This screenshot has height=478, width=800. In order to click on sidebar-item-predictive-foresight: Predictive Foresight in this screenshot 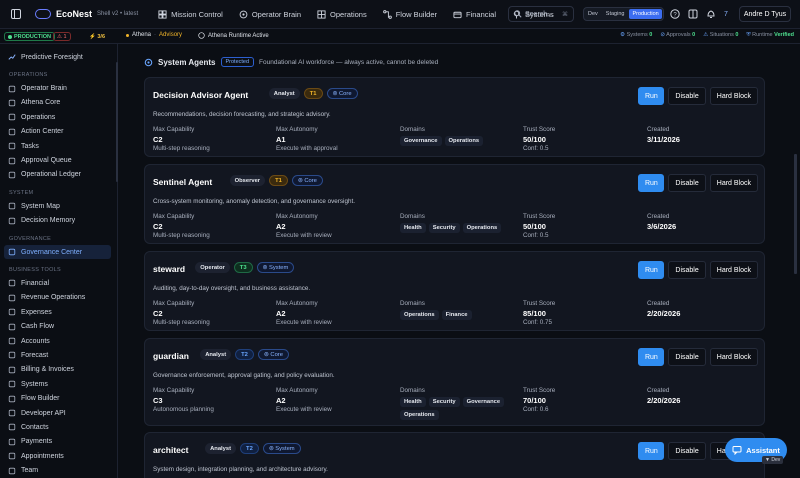, I will do `click(58, 57)`.